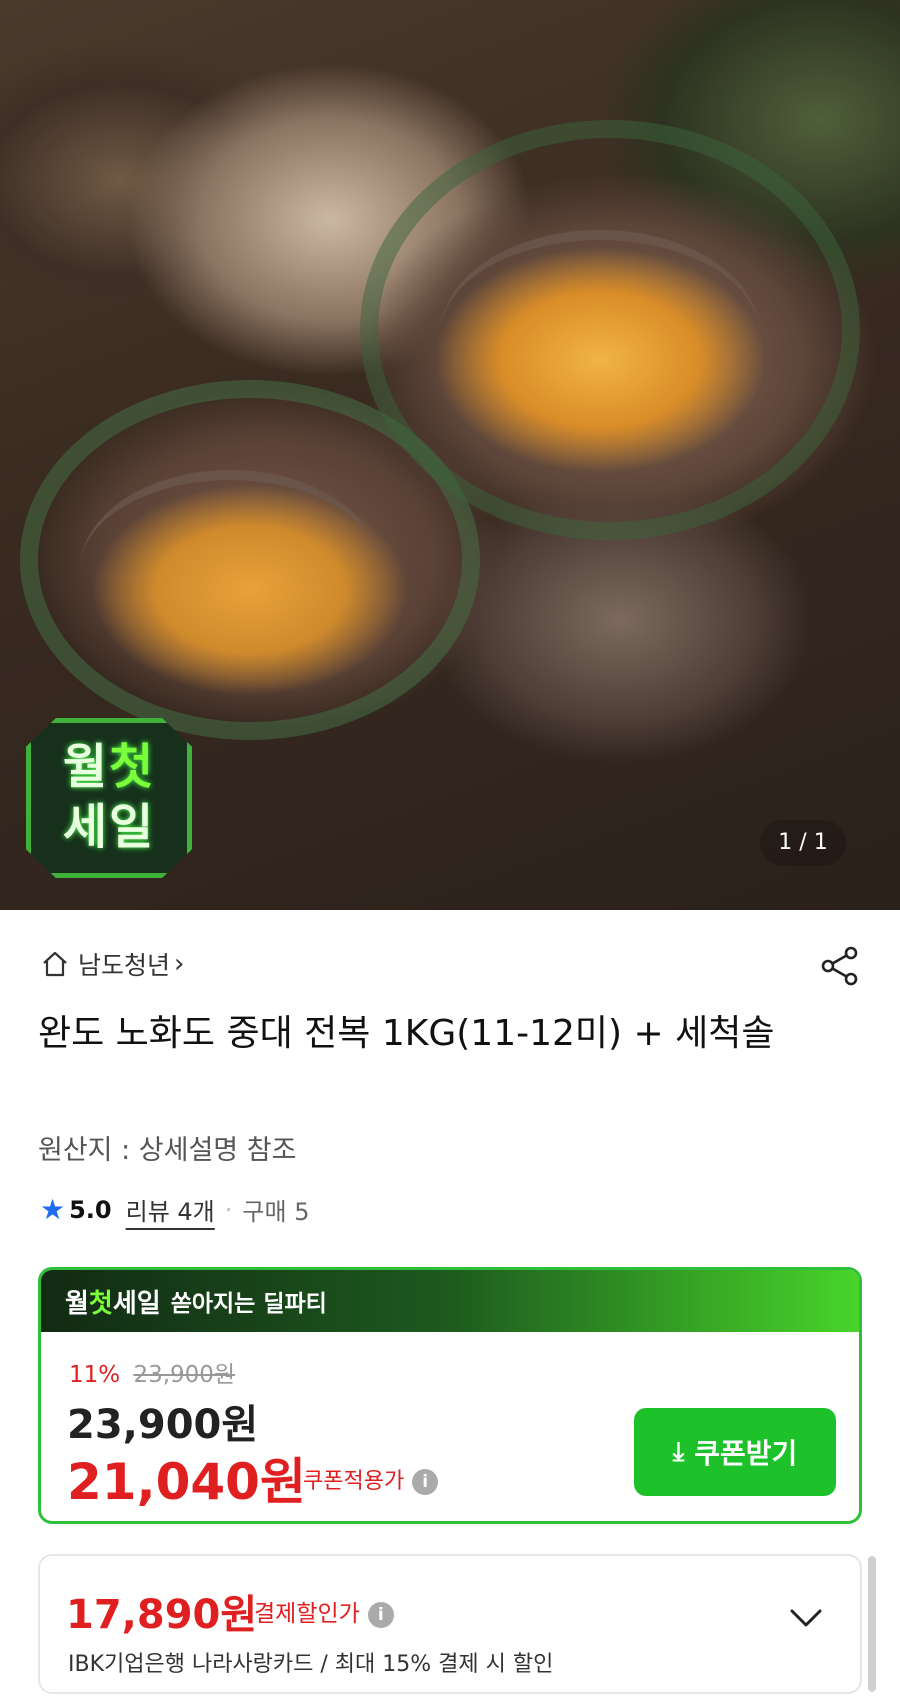  I want to click on origin-text: 원산지 : 상세설명 참조, so click(167, 1150).